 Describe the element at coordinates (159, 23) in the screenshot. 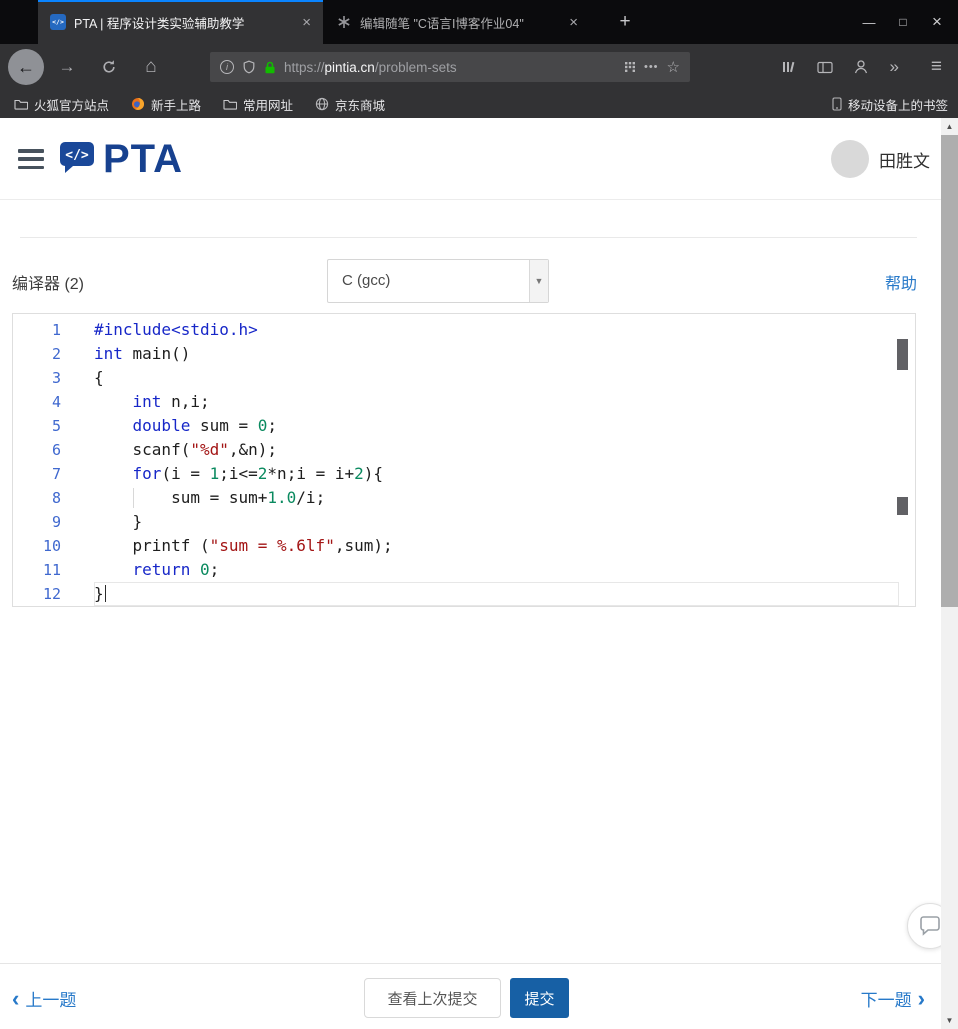

I see `tab-title: PTA | 程序设计类实验辅助教学` at that location.